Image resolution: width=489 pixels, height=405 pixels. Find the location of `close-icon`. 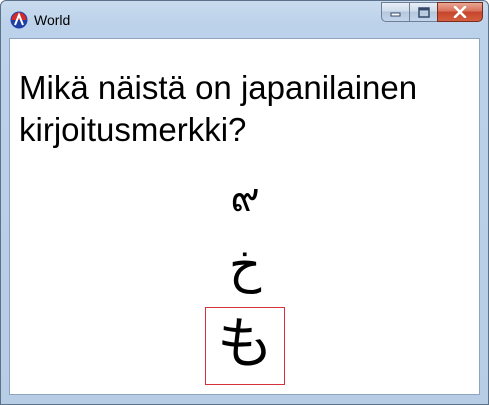

close-icon is located at coordinates (460, 12).